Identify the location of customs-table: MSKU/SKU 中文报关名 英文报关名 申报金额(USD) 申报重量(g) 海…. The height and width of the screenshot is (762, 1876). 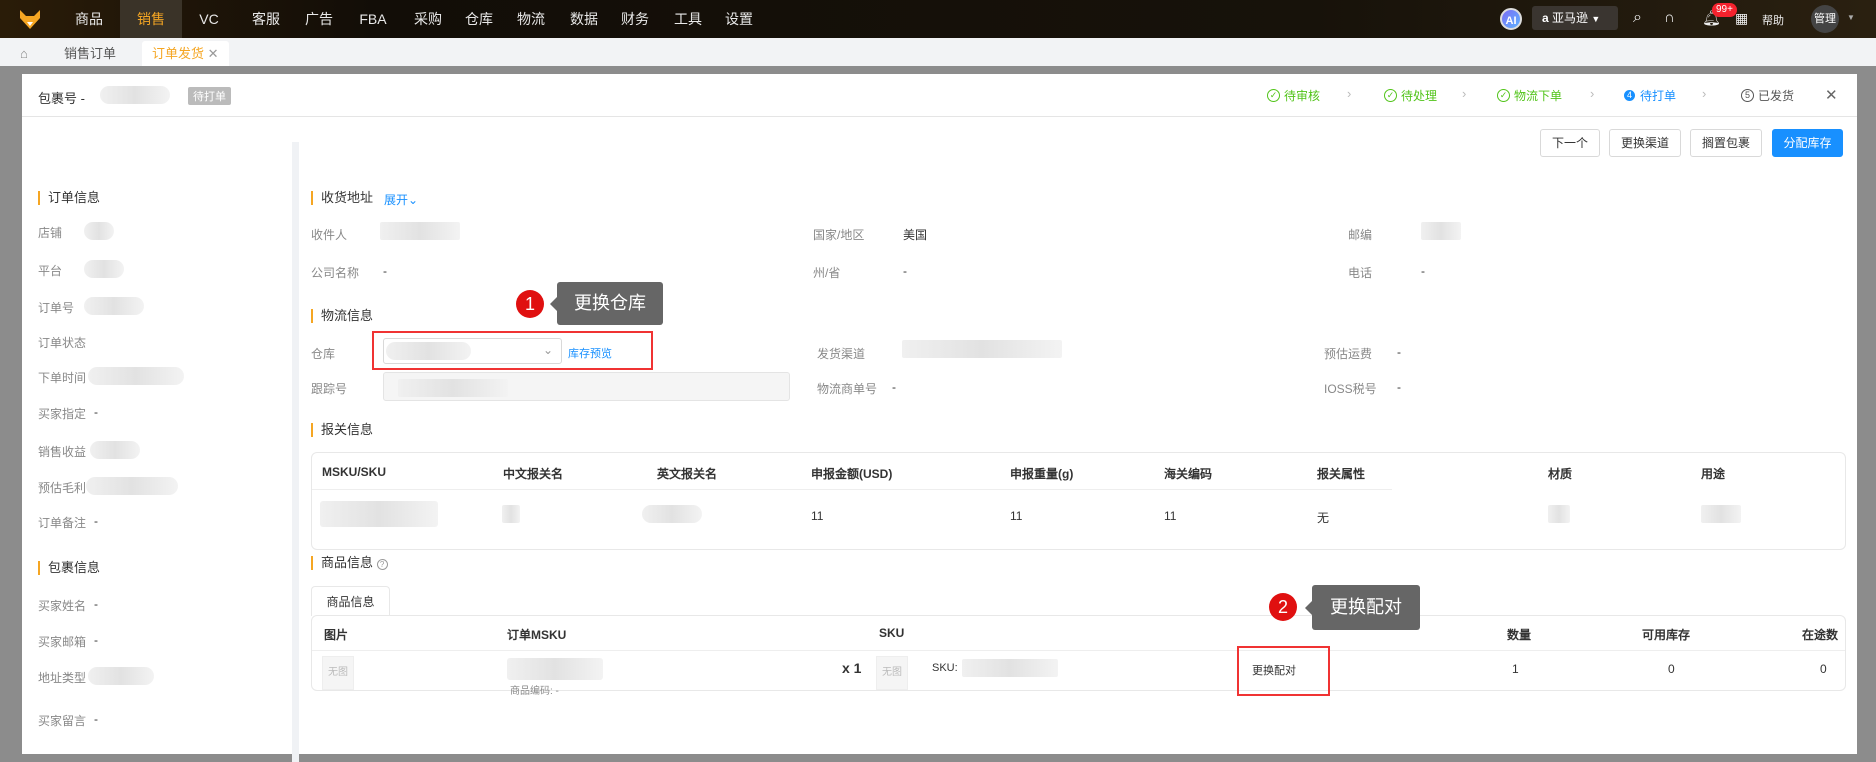
(1078, 501).